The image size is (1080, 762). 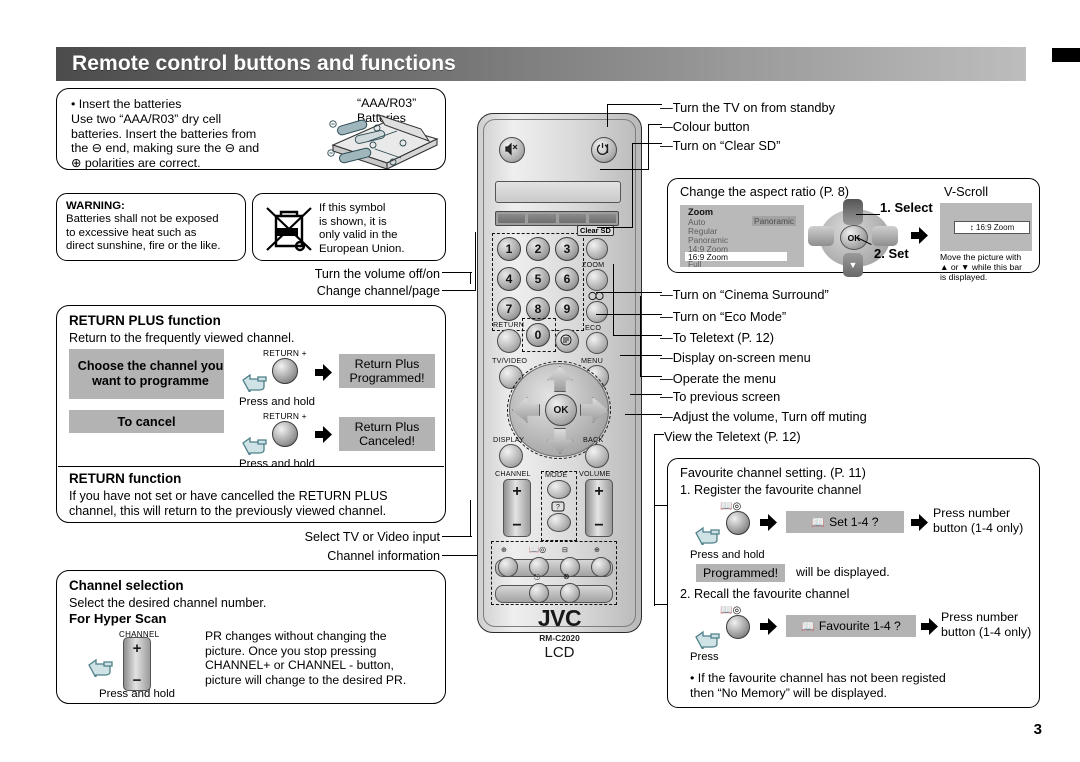 What do you see at coordinates (986, 624) in the screenshot?
I see `favourite-step2-result: Press number button (1-4 only)` at bounding box center [986, 624].